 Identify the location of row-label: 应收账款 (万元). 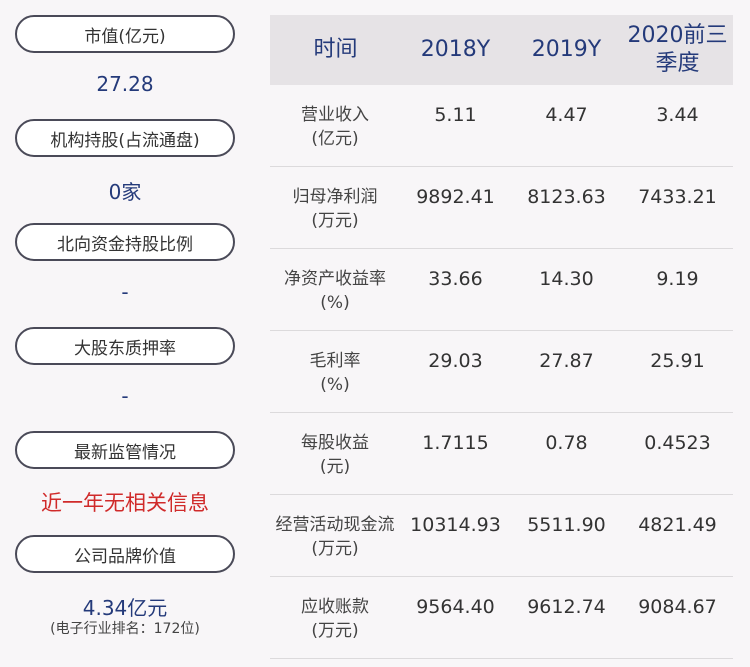
(335, 619).